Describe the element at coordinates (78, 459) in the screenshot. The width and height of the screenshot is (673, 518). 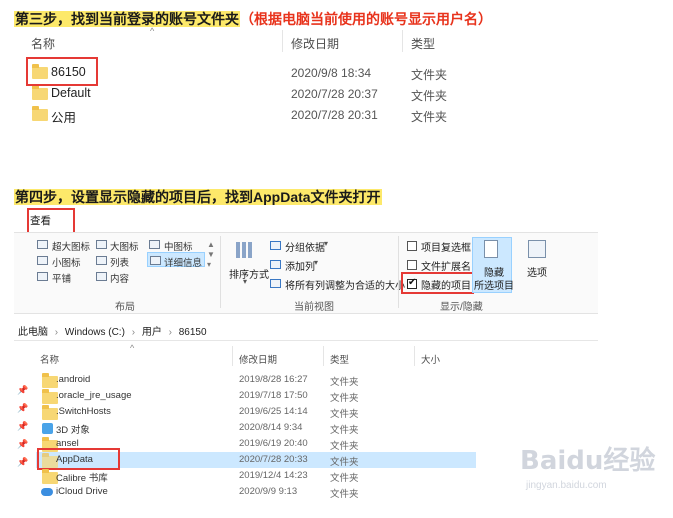
I see `highlight-box-appdata` at that location.